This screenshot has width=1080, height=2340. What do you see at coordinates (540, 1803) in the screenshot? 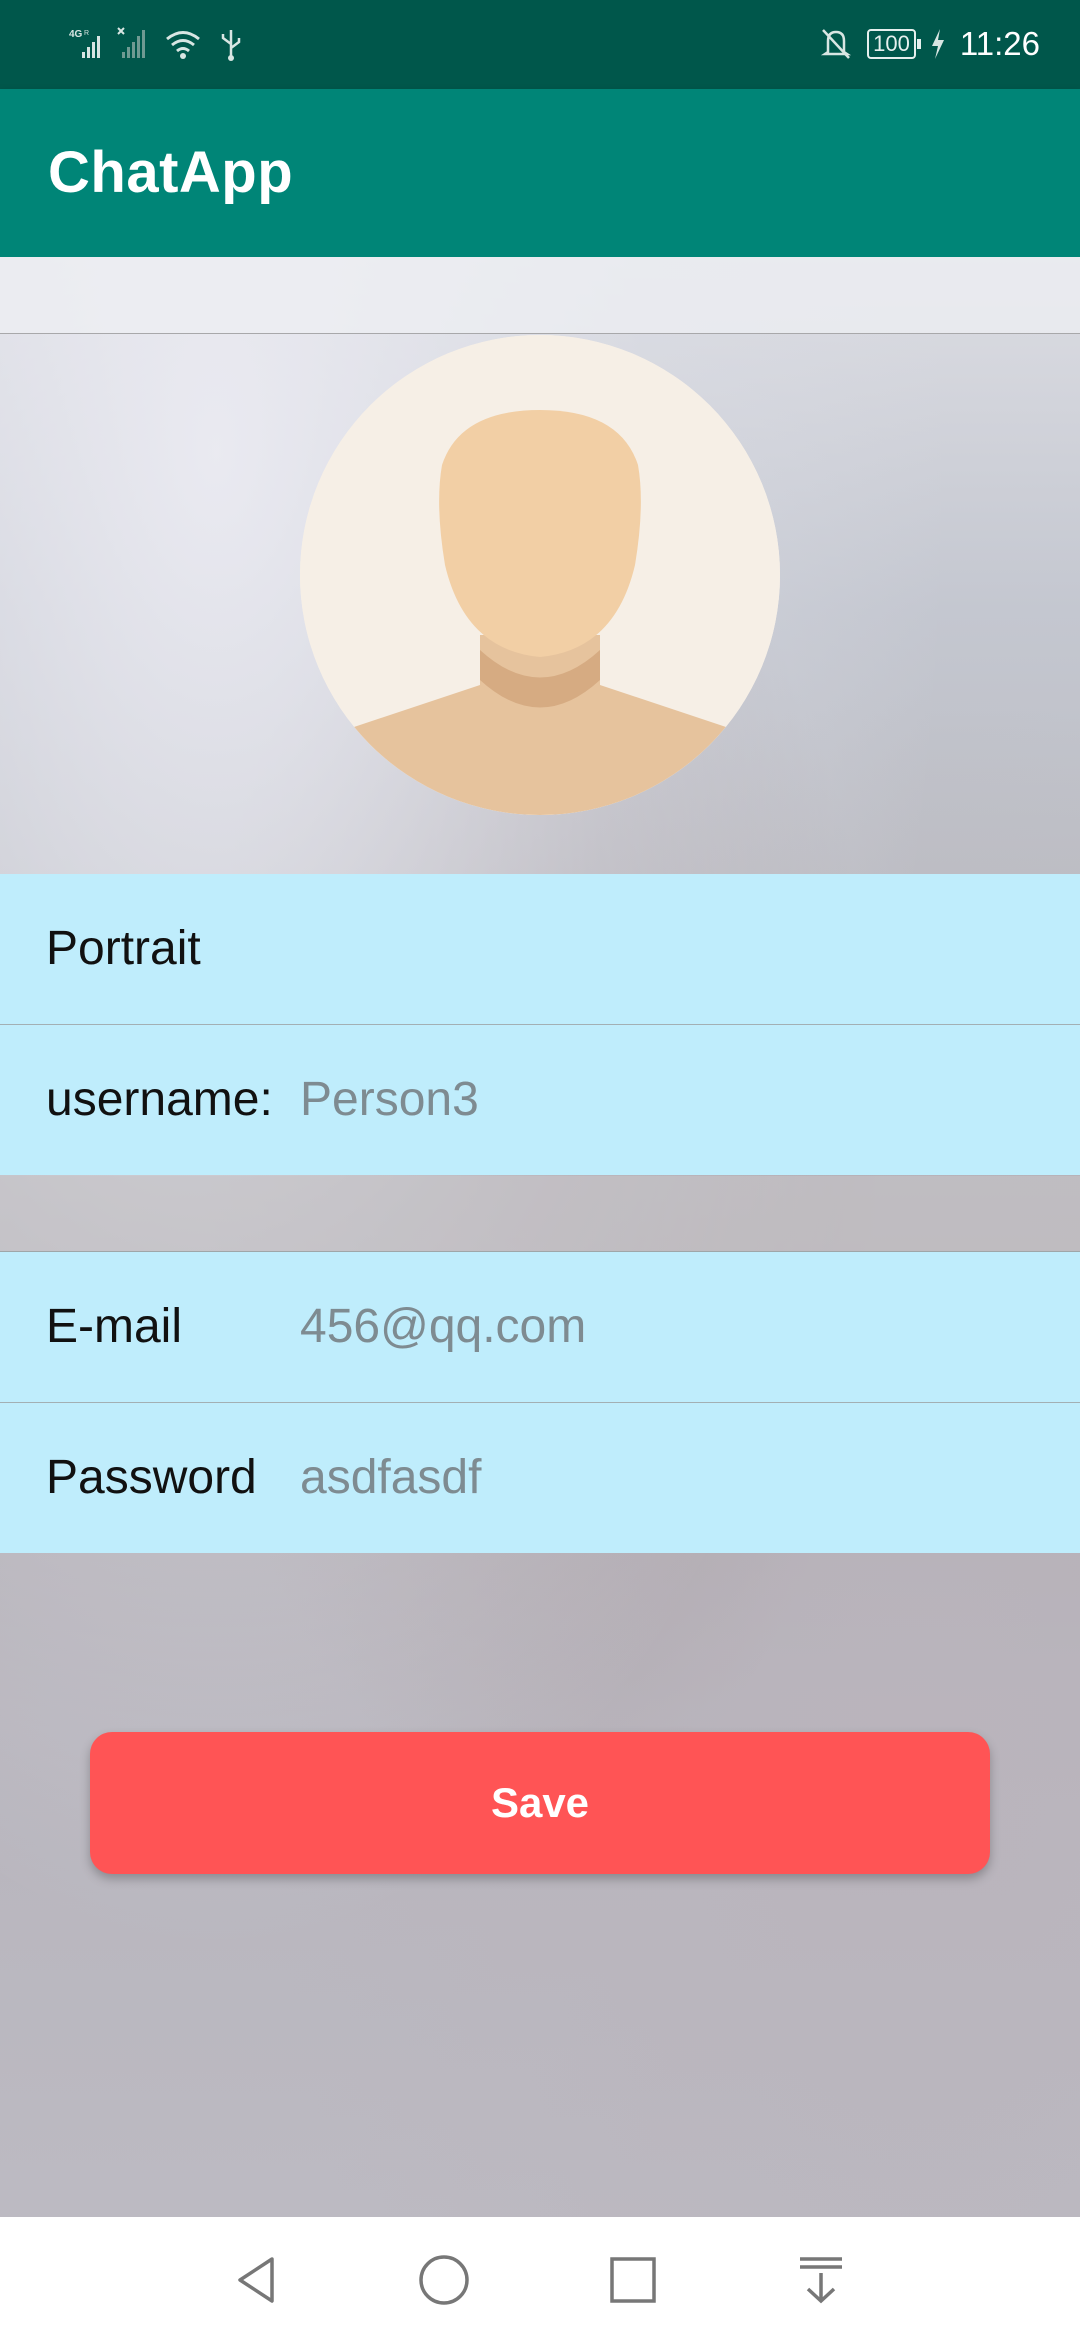
I see `save-button: Save` at bounding box center [540, 1803].